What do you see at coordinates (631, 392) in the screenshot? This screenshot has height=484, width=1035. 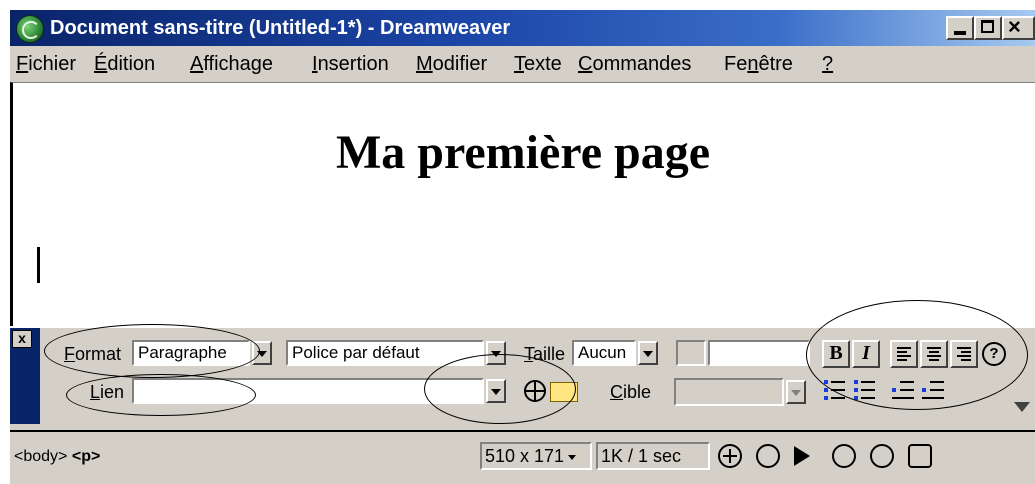 I see `target-label: Cible` at bounding box center [631, 392].